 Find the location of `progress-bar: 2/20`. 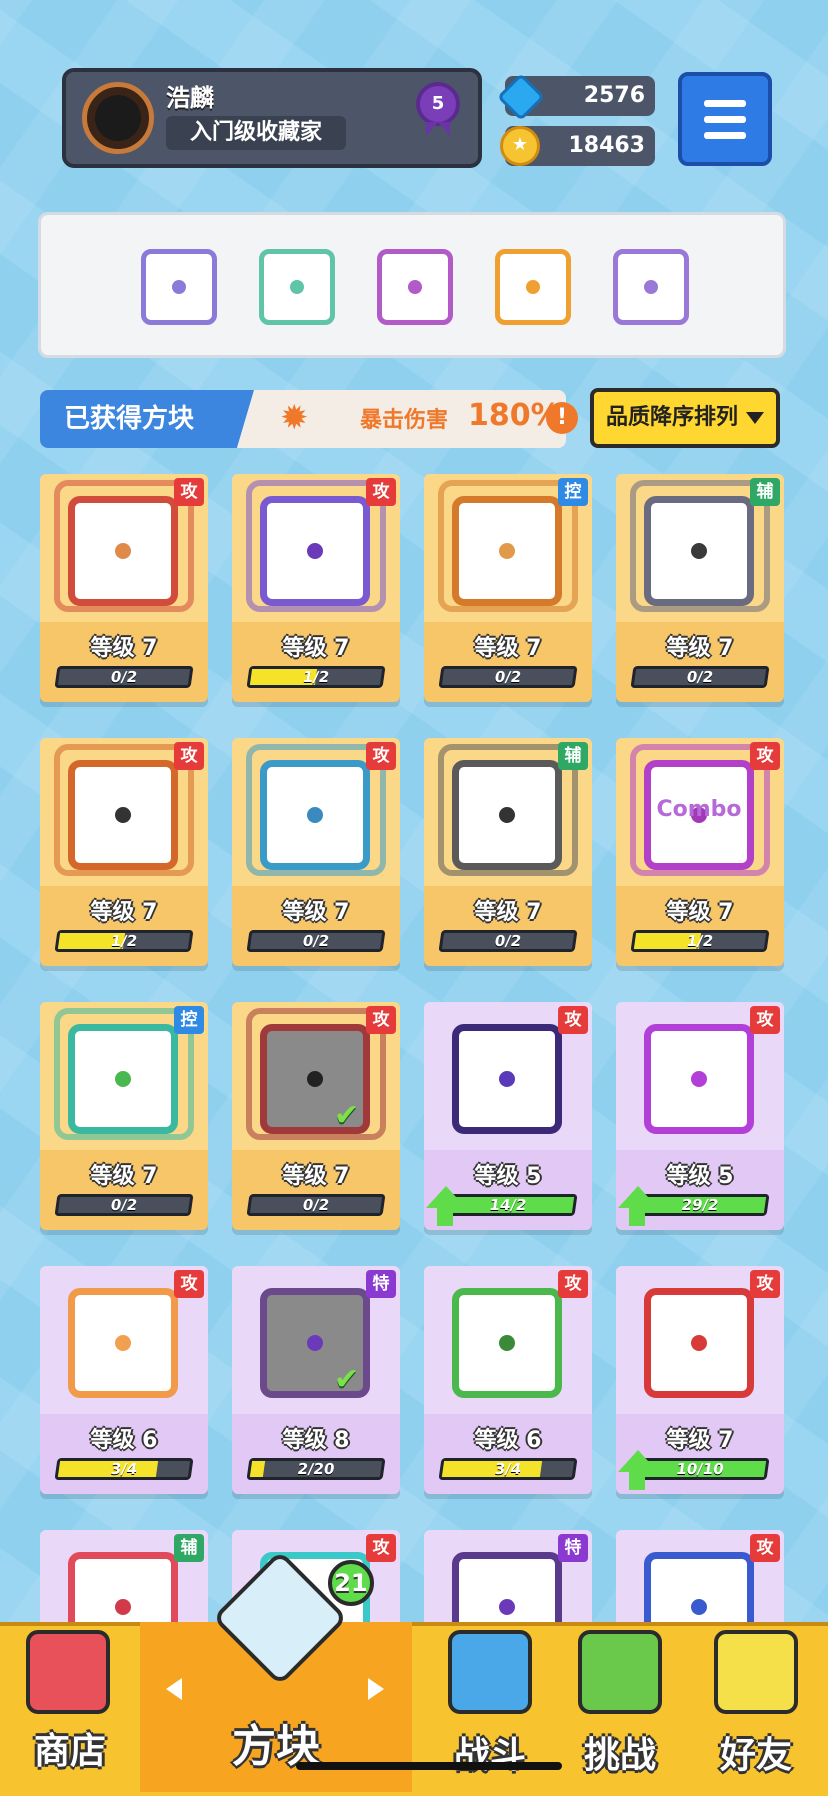

progress-bar: 2/20 is located at coordinates (316, 1469).